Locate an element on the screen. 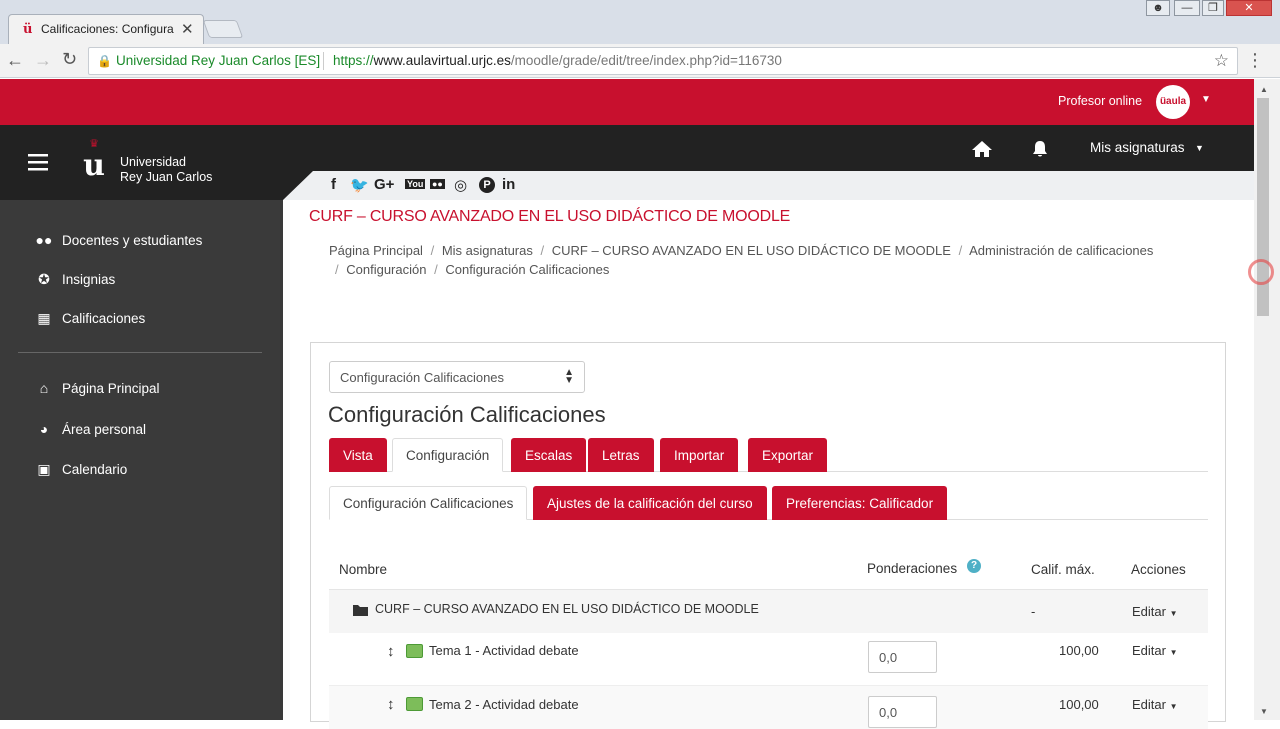 Image resolution: width=1280 pixels, height=729 pixels. flickr-icon: ●● is located at coordinates (437, 184).